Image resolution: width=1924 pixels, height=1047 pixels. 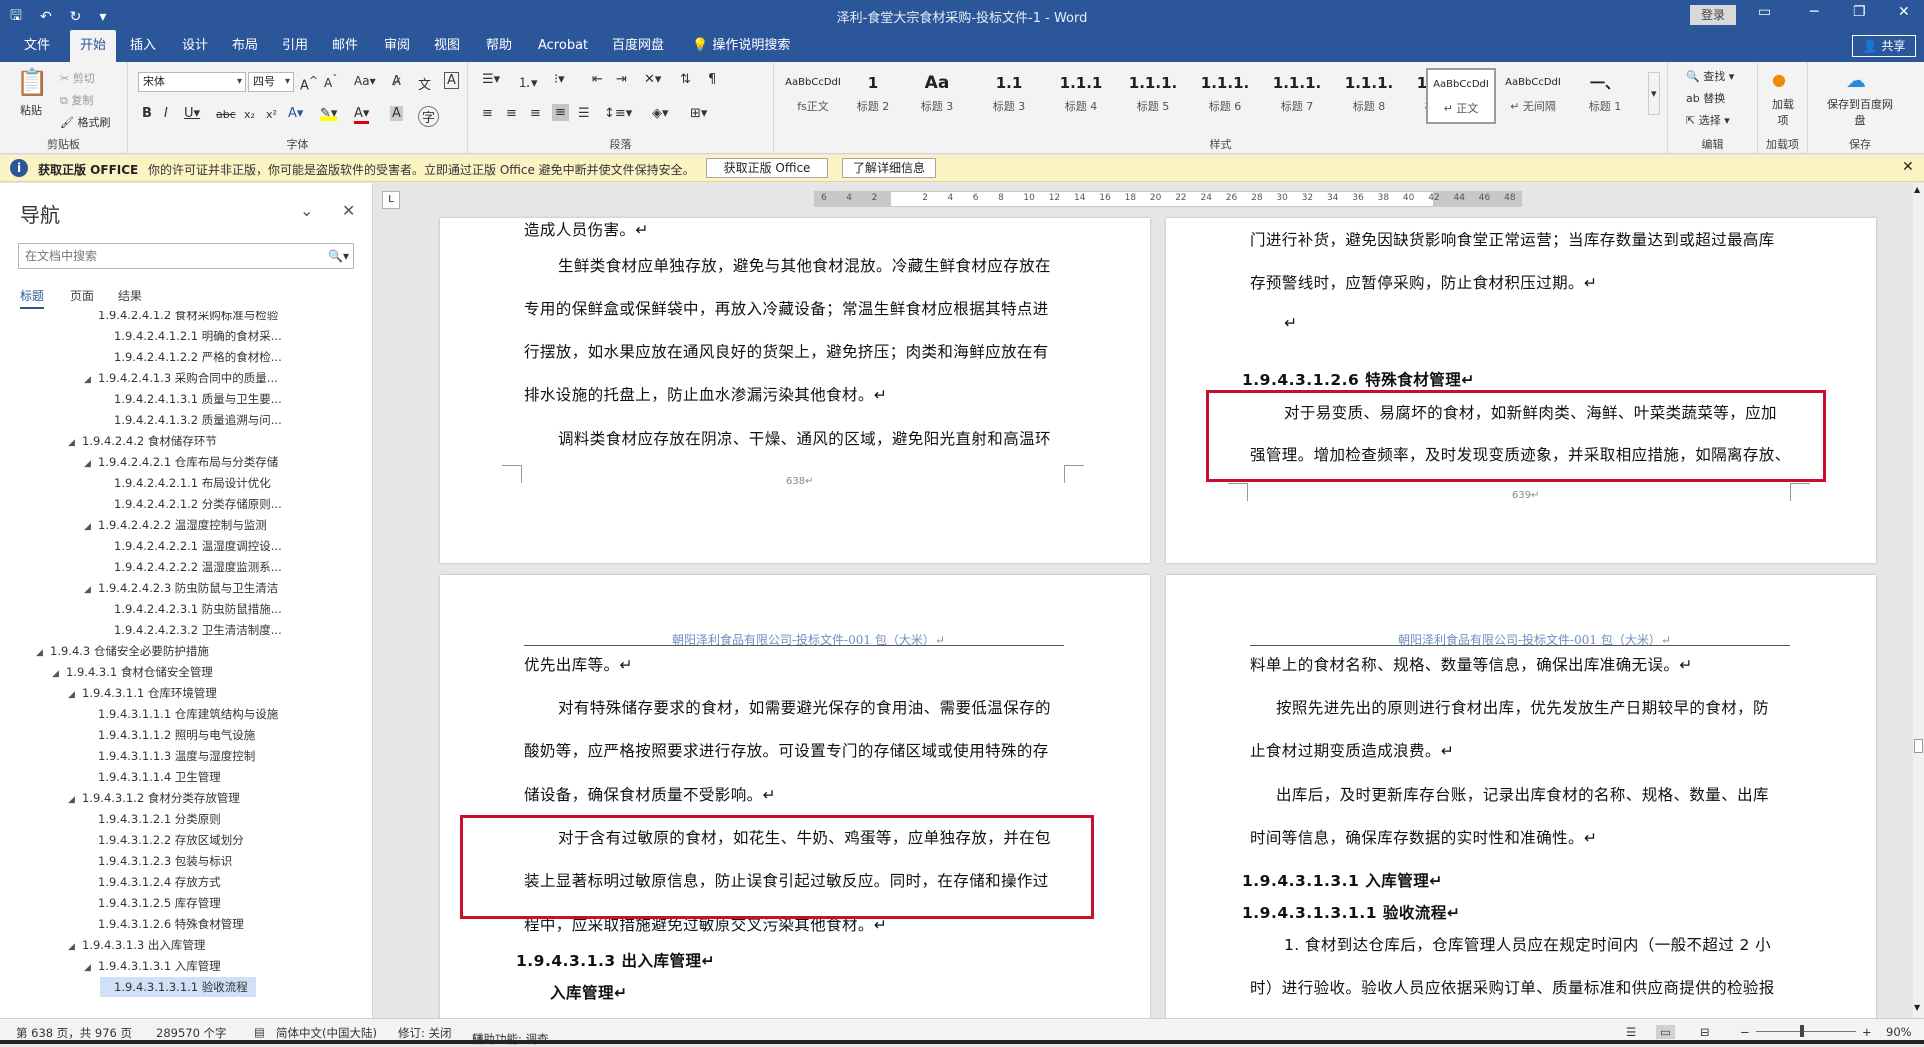 What do you see at coordinates (1522, 707) in the screenshot?
I see `doc-line: 按照先进先出的原则进行食材出库，优先发放生产日期较早的食材，防` at bounding box center [1522, 707].